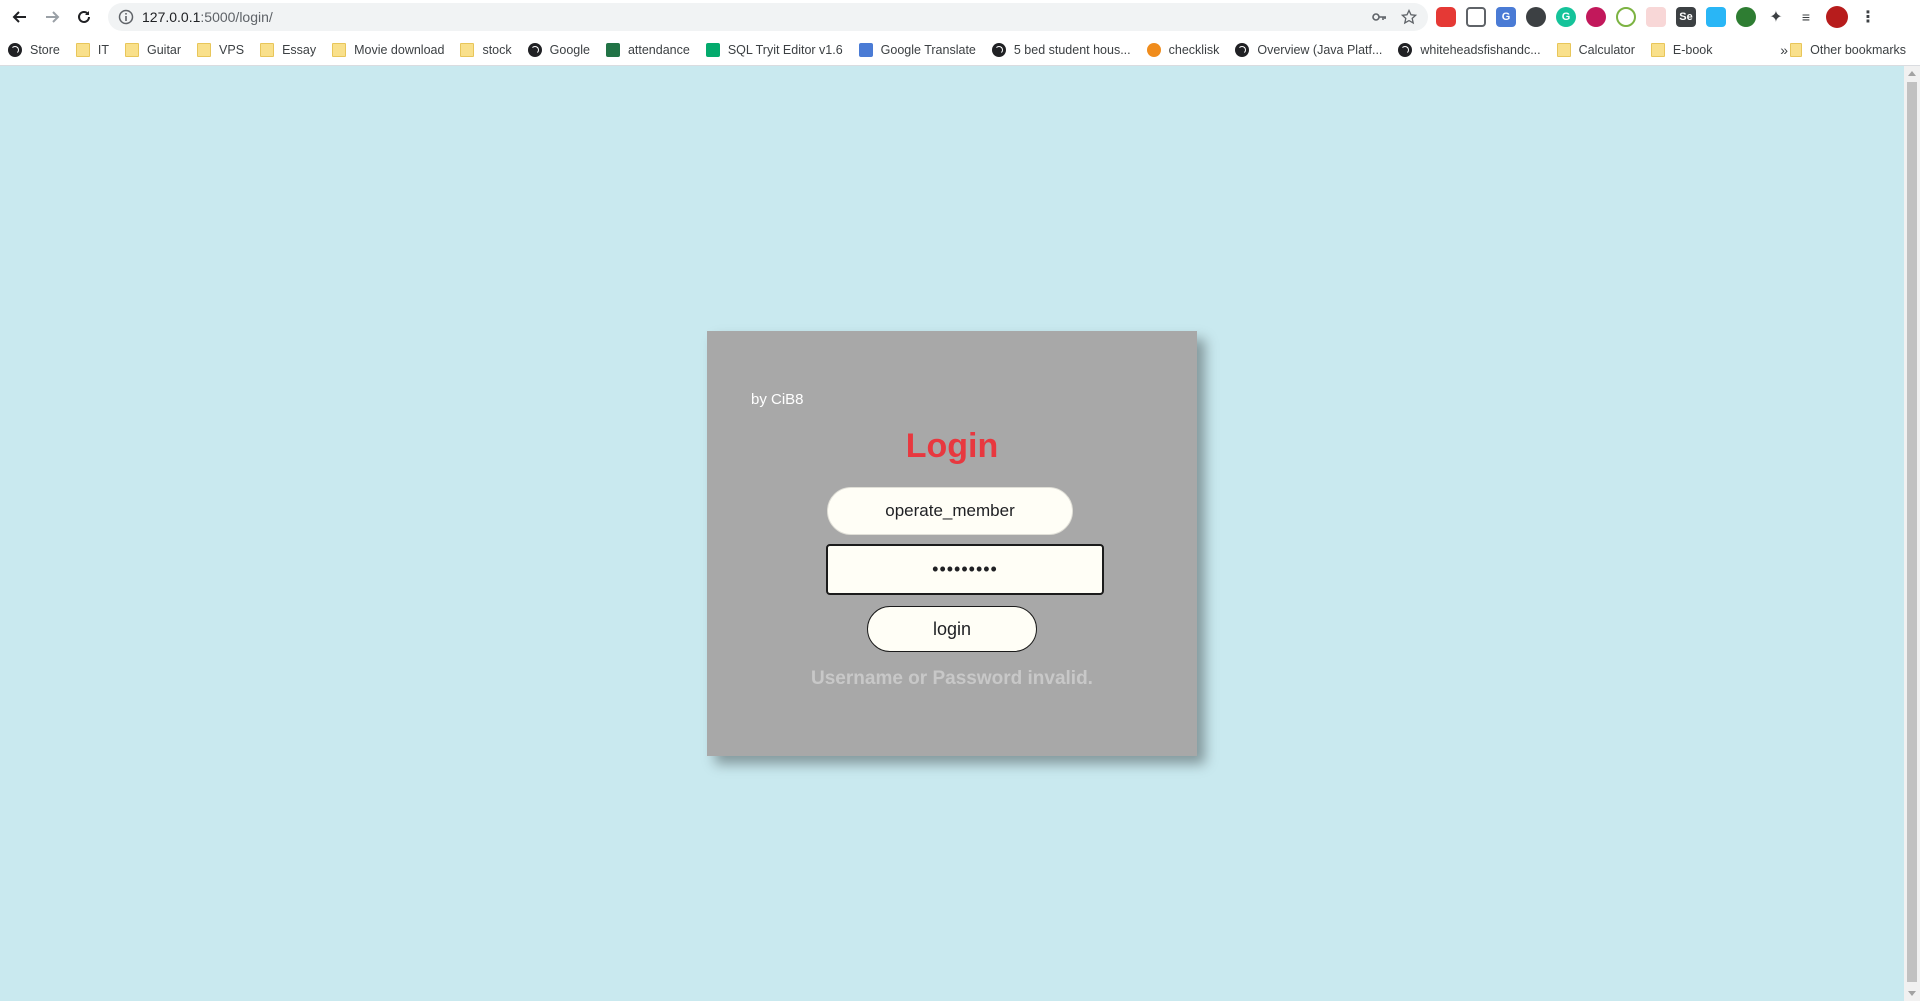 Image resolution: width=1920 pixels, height=1001 pixels. I want to click on extensions-bar: G G Se ✦ ≡ ⋮, so click(1657, 17).